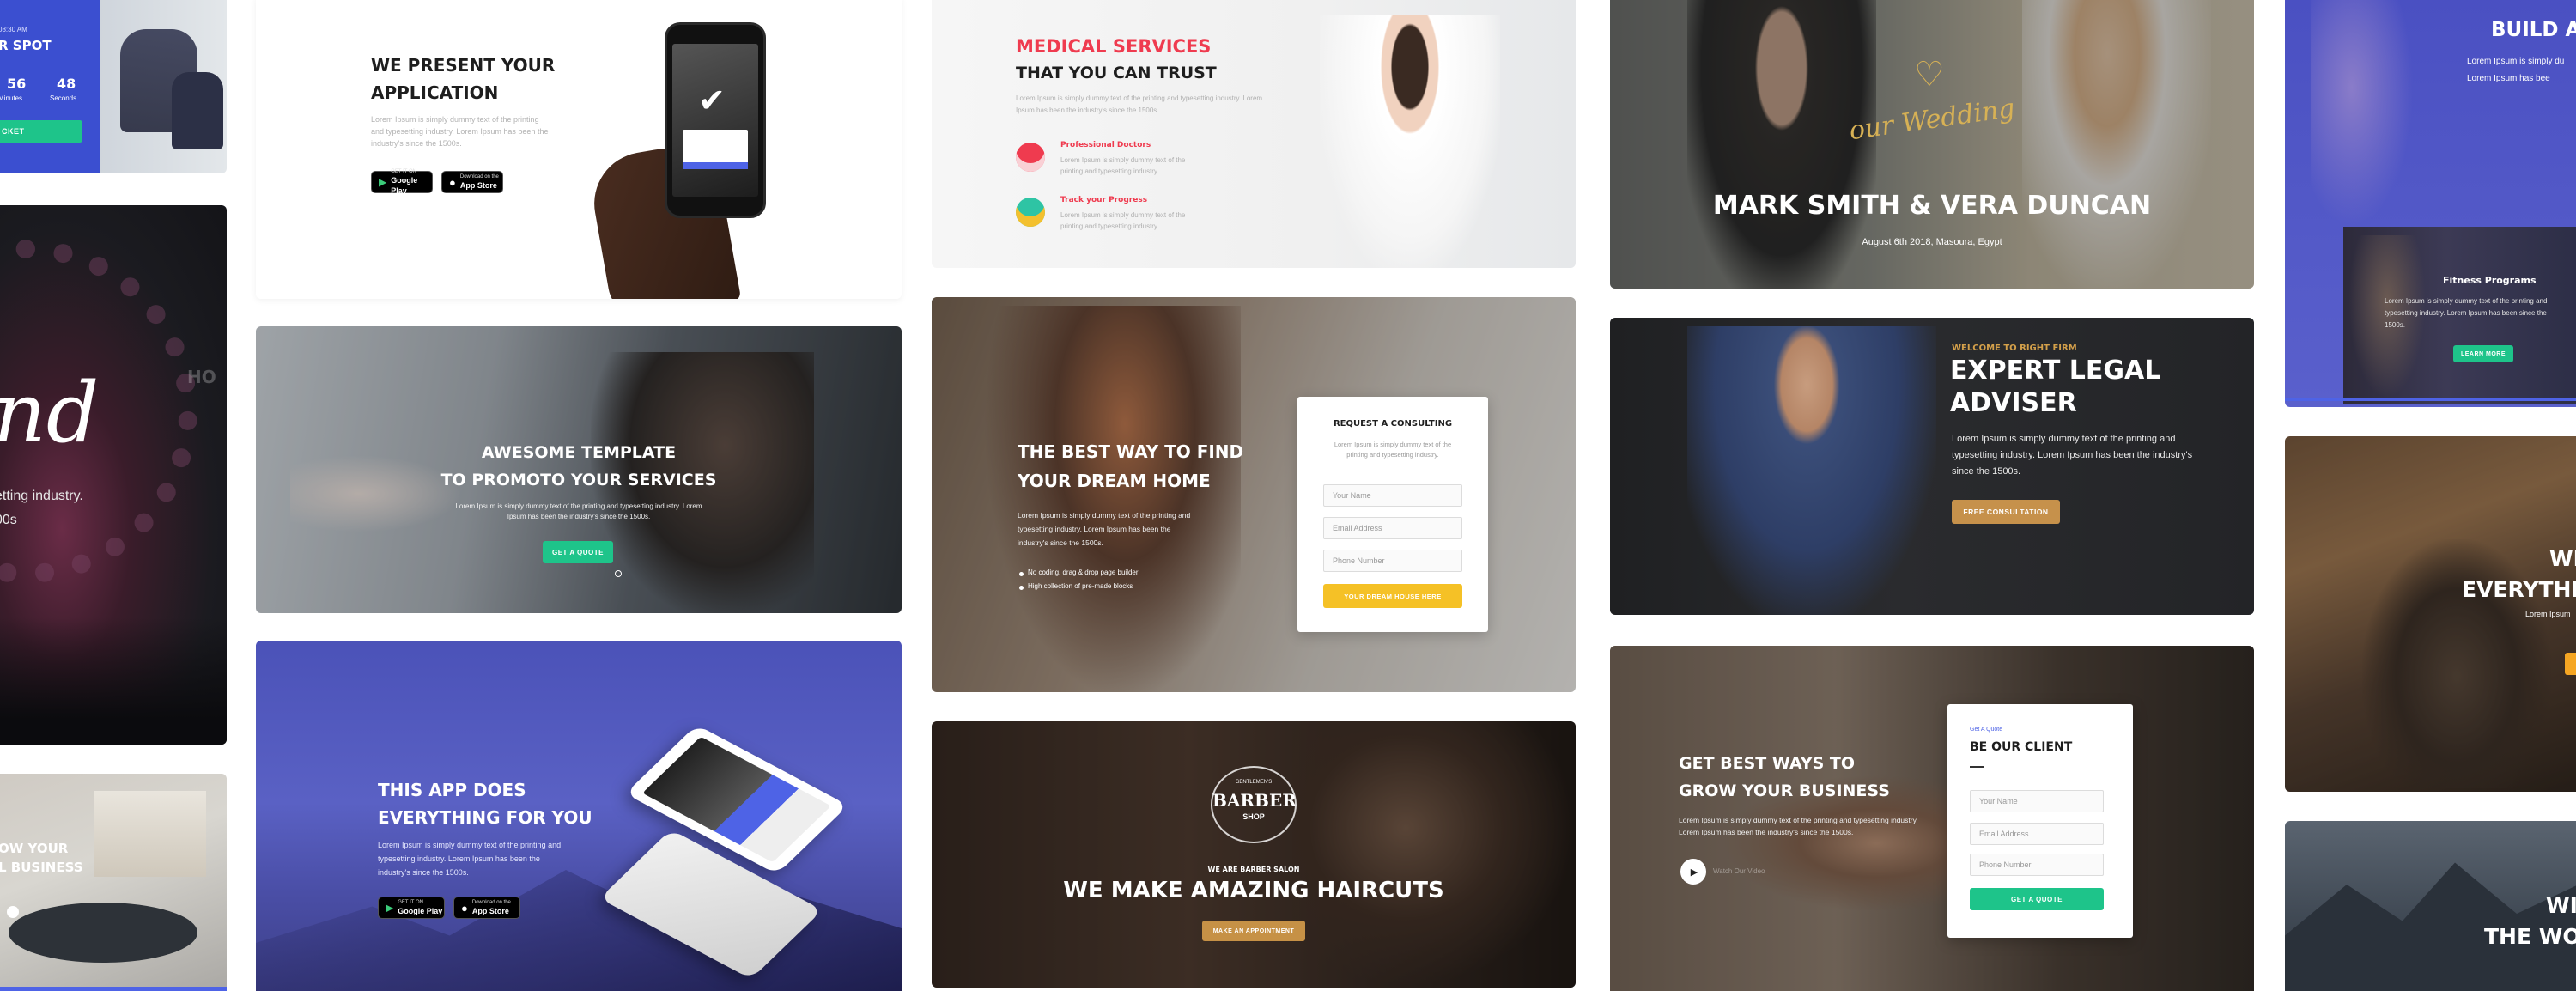 This screenshot has height=991, width=2576. I want to click on office-heading2: L BUSINESS, so click(41, 867).